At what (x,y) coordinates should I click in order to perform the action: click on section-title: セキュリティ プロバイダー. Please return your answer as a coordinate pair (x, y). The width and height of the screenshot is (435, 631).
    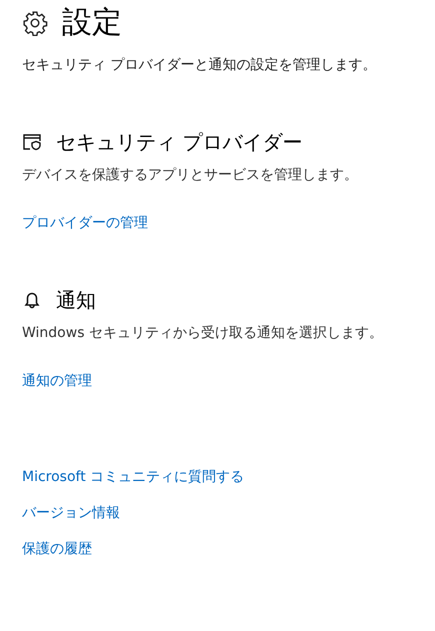
    Looking at the image, I should click on (179, 142).